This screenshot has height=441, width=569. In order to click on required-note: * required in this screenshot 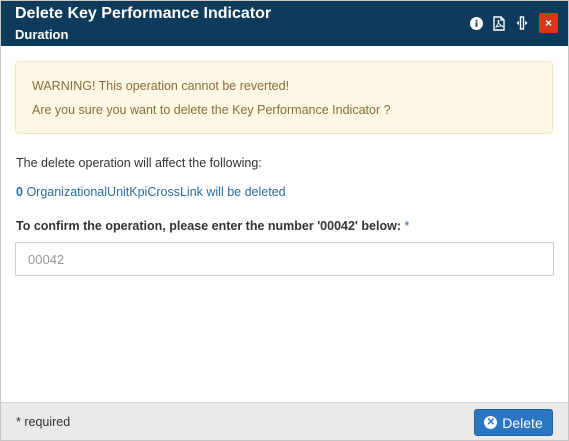, I will do `click(43, 422)`.